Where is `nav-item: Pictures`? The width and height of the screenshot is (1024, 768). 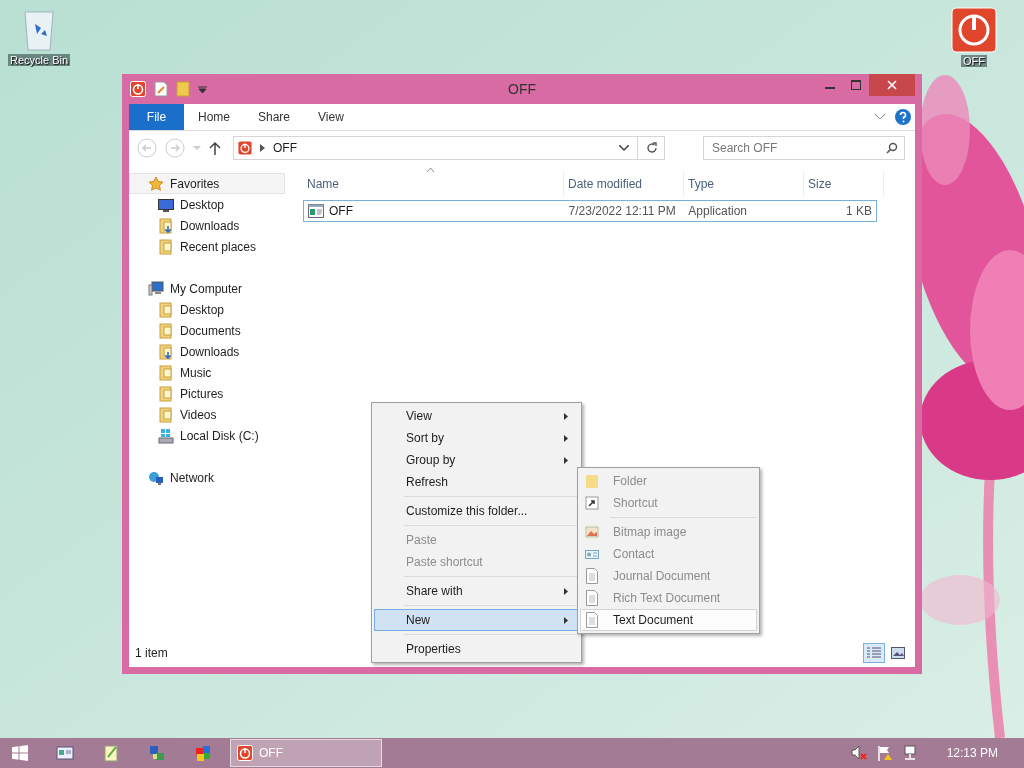
nav-item: Pictures is located at coordinates (207, 393).